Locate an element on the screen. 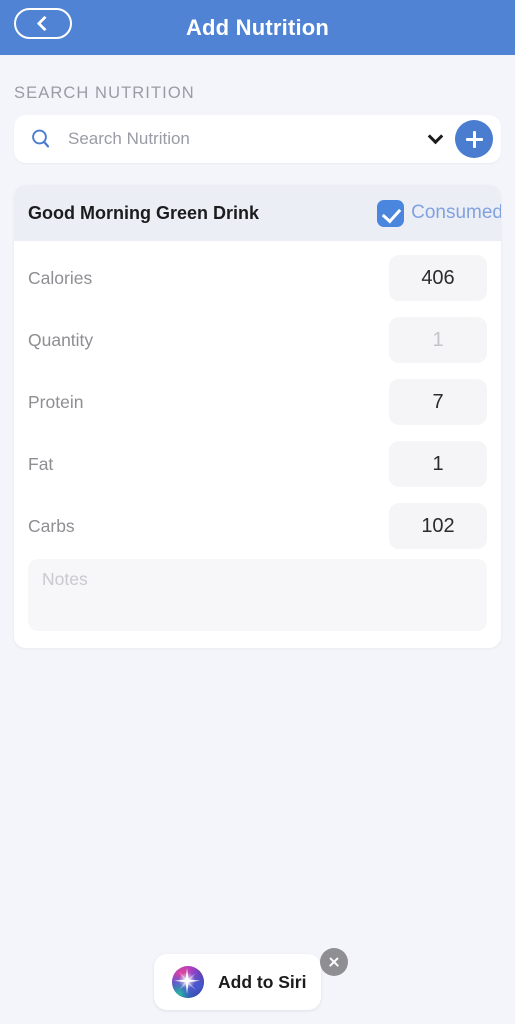 The width and height of the screenshot is (515, 1024). siri-shortcut-area: Add to Siri is located at coordinates (257, 981).